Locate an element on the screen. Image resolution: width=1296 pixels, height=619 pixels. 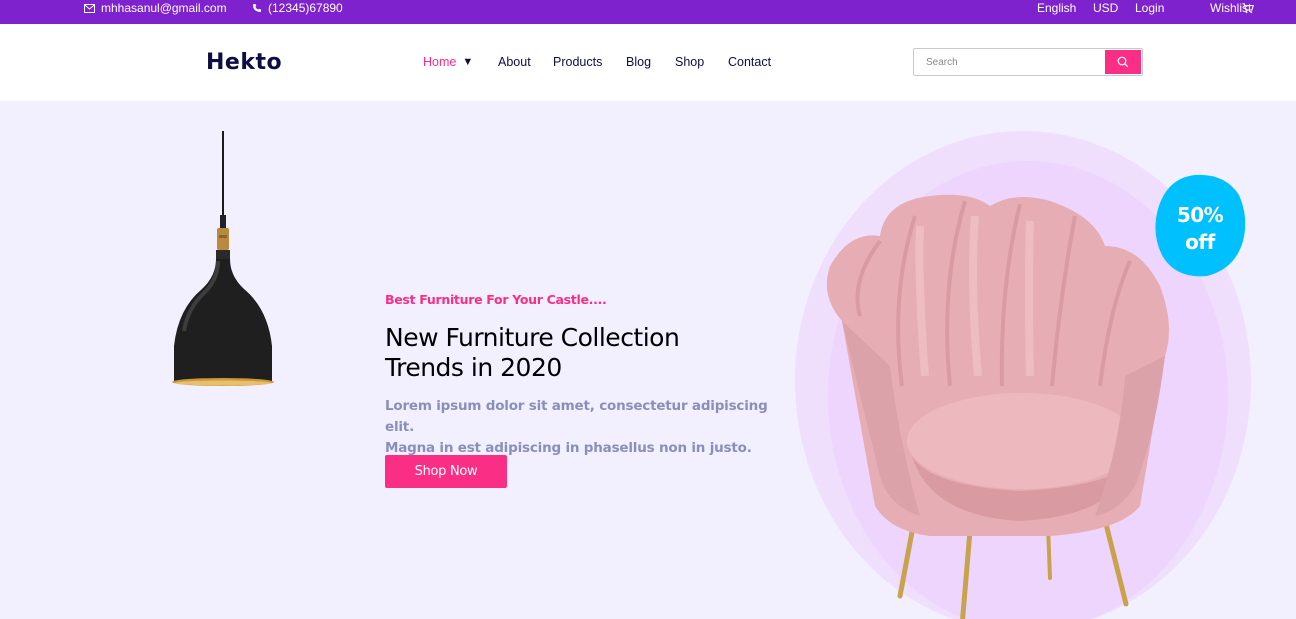
contact-phone: (12345)67890 is located at coordinates (297, 8).